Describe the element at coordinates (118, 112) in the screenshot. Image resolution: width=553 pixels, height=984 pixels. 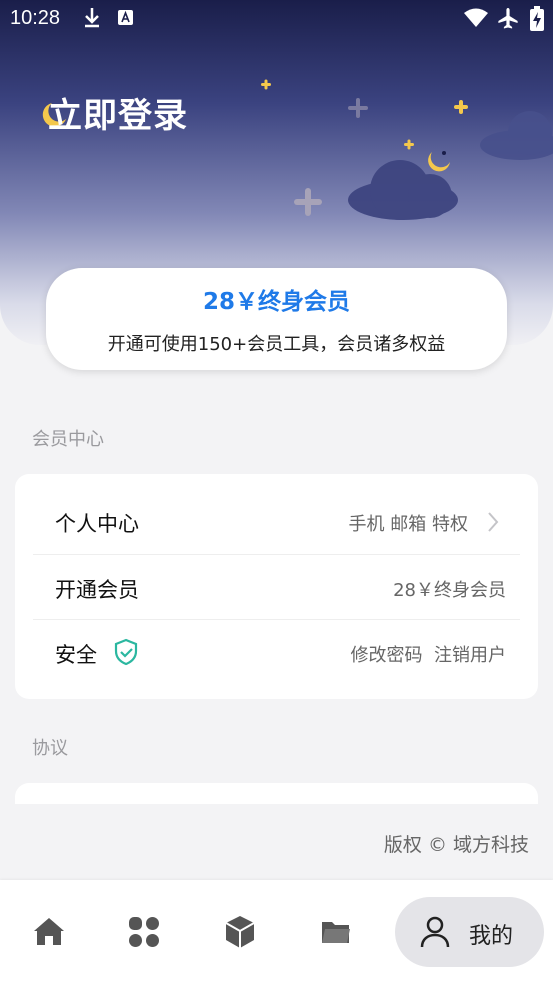
I see `login-button: 立即登录` at that location.